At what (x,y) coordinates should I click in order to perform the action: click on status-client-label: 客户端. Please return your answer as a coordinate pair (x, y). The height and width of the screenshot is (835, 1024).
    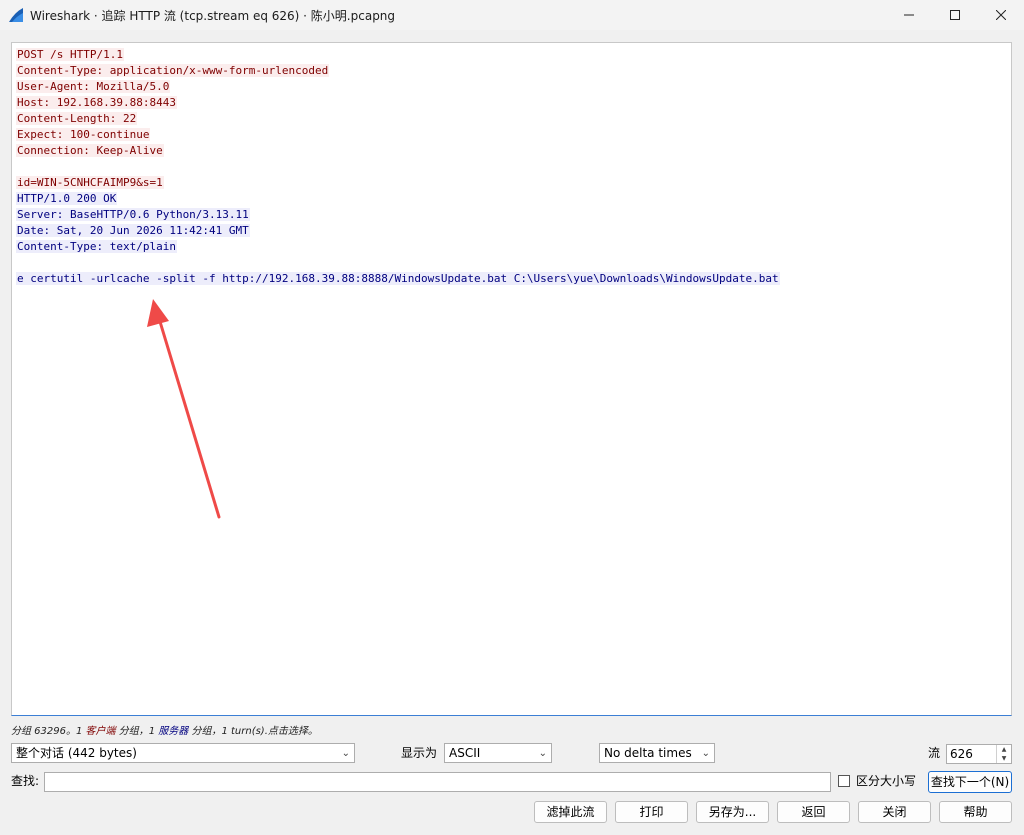
    Looking at the image, I should click on (100, 731).